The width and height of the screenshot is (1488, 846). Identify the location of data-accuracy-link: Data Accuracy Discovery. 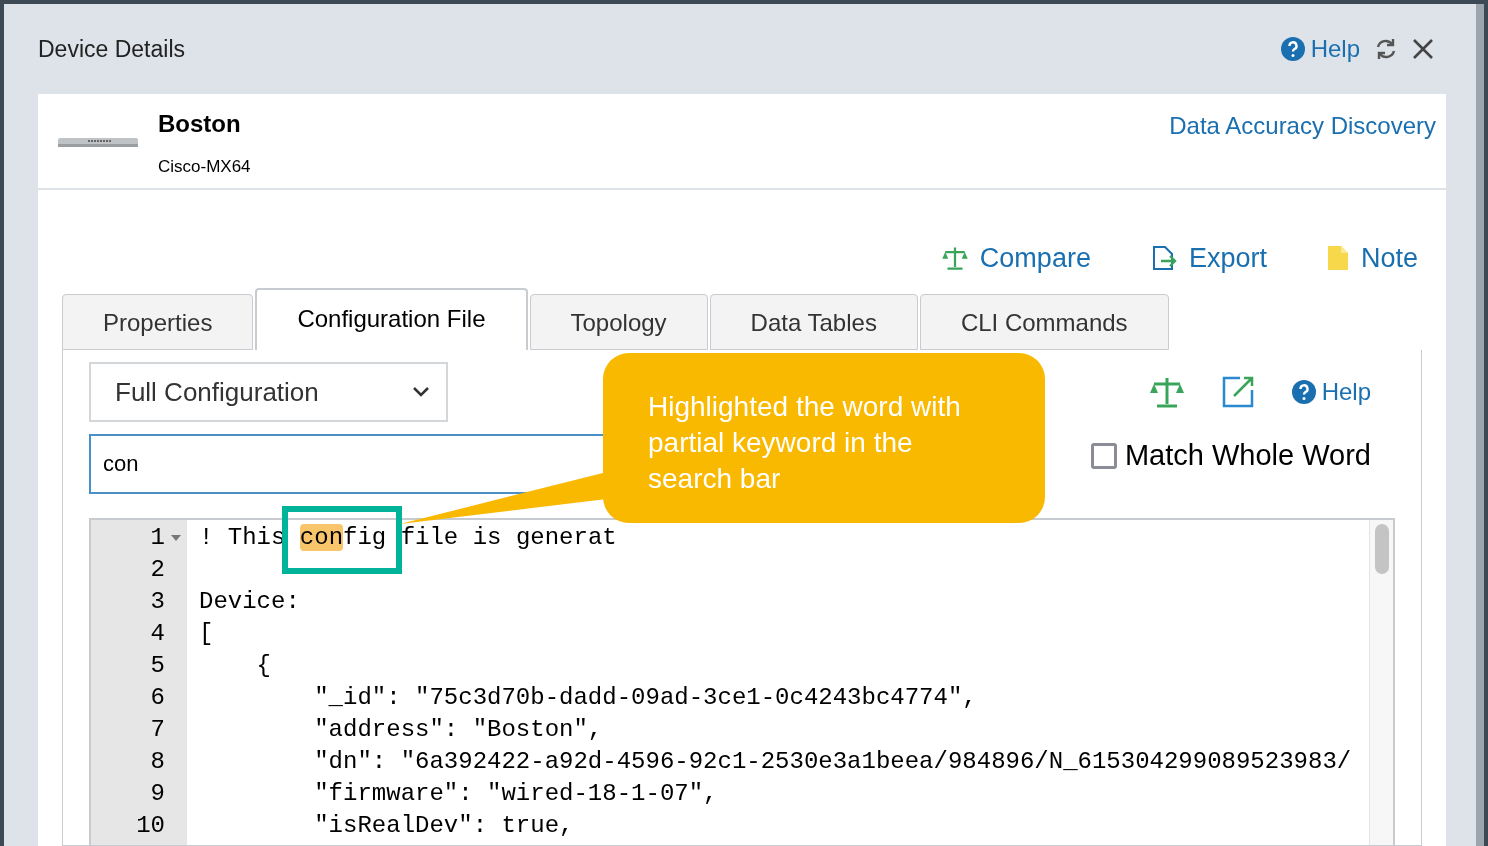
(1302, 149).